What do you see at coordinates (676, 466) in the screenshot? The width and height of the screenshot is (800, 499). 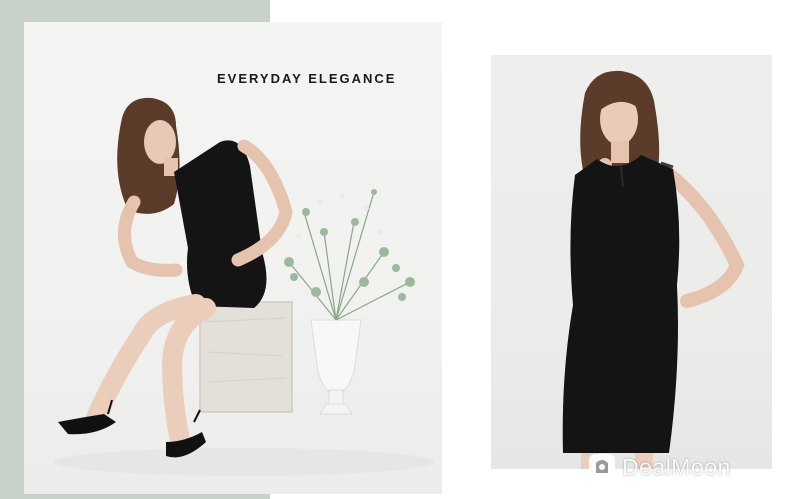 I see `watermark-brand-text: DealMoon` at bounding box center [676, 466].